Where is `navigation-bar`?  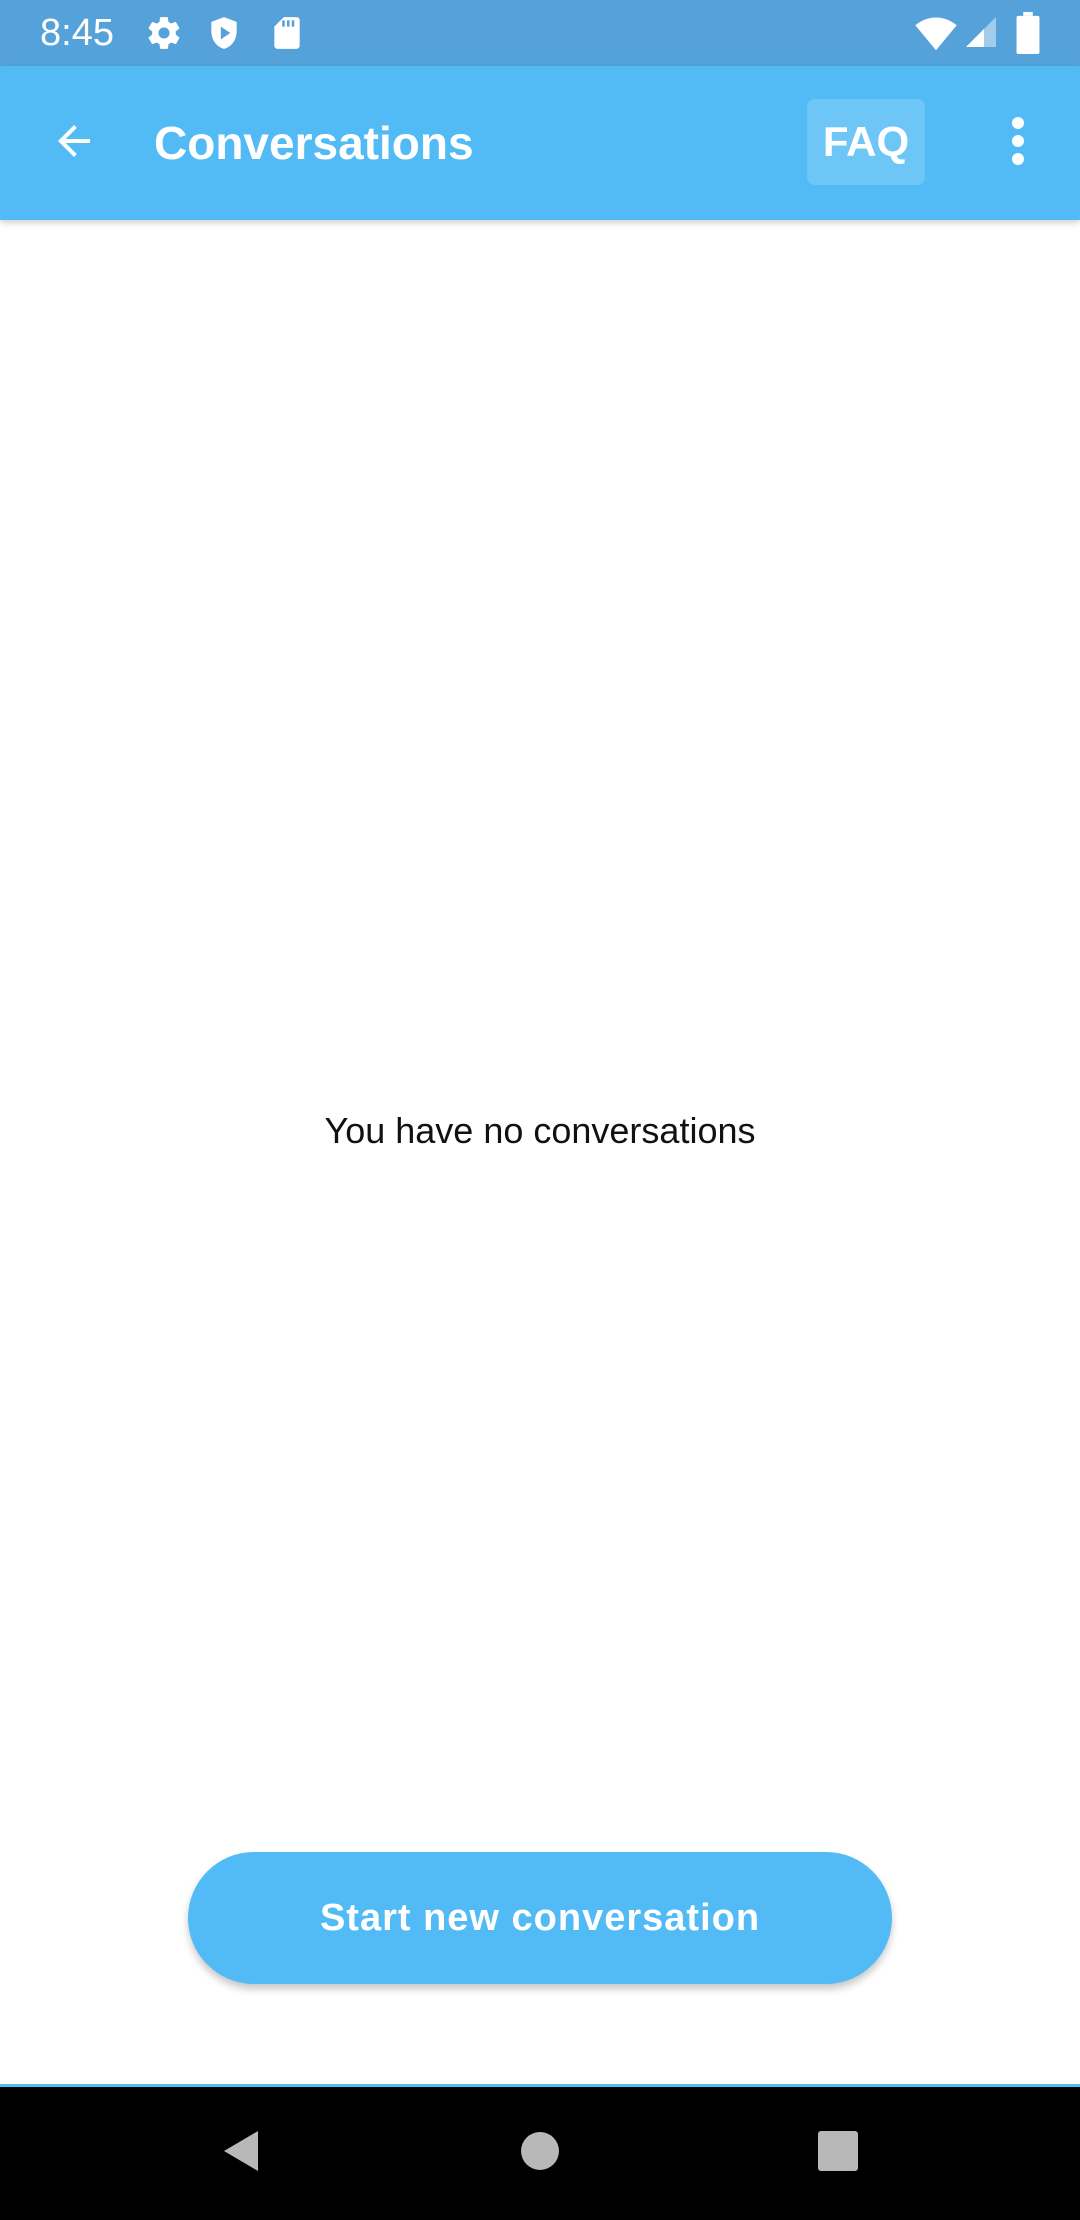 navigation-bar is located at coordinates (540, 2153).